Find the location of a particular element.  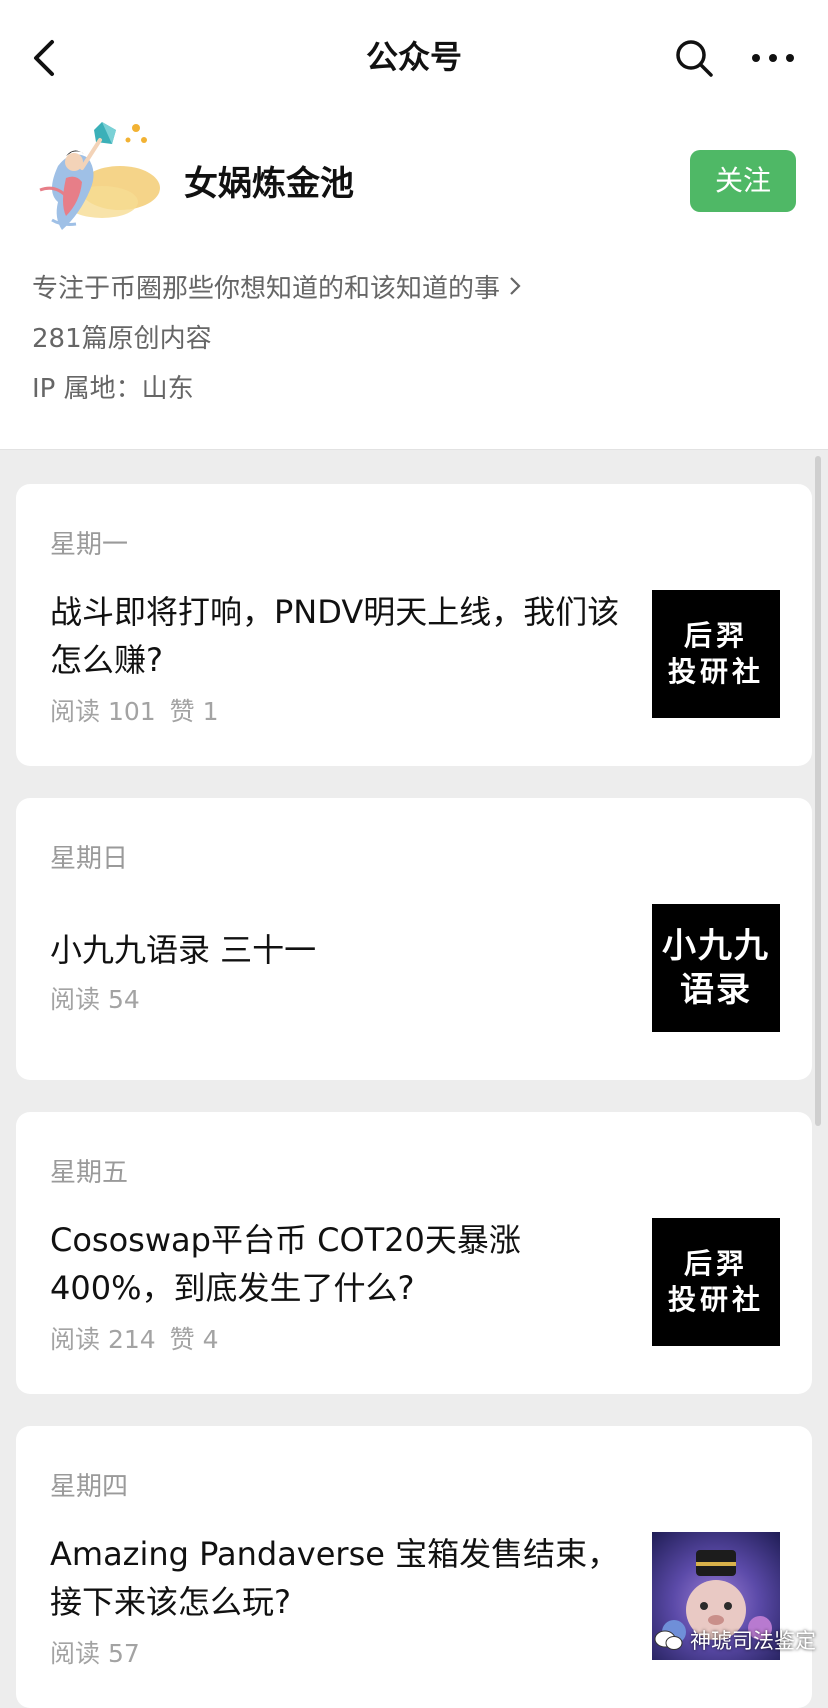

article-stats: 阅读 54 is located at coordinates (95, 998).